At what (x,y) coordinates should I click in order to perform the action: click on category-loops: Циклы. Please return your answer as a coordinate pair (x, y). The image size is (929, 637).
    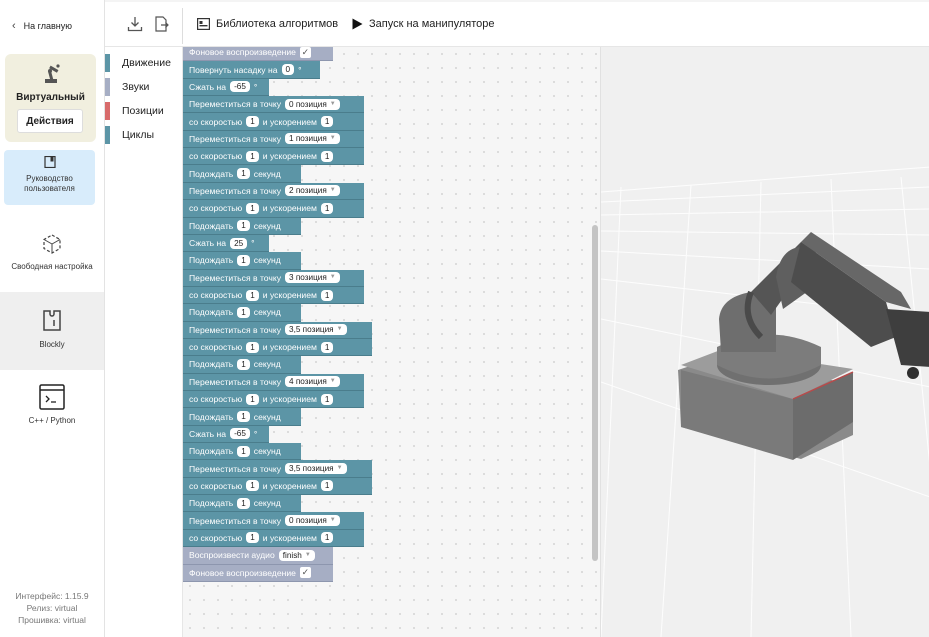
    Looking at the image, I should click on (144, 135).